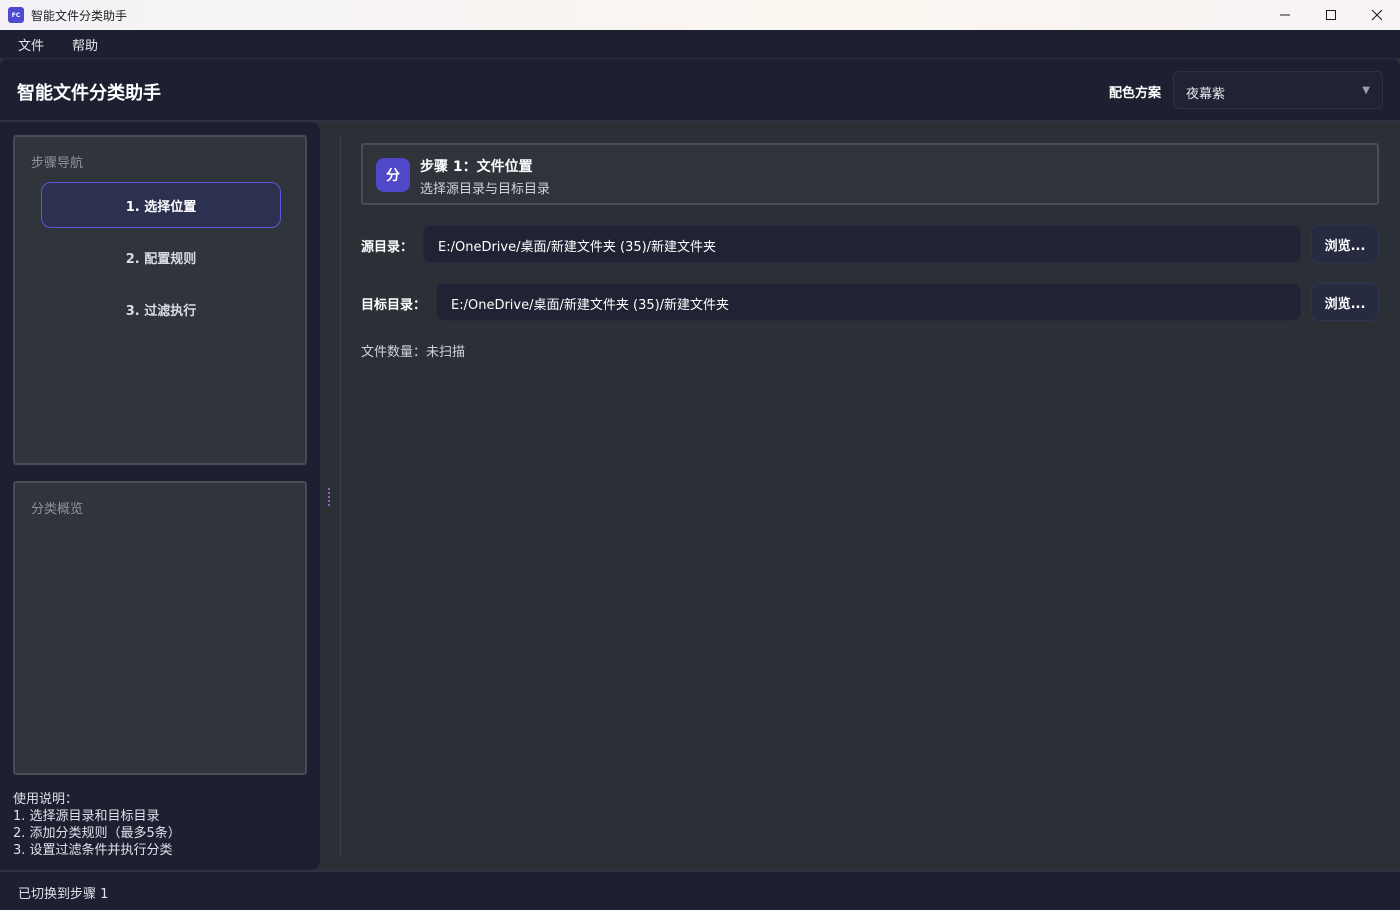 This screenshot has width=1400, height=910. I want to click on maximize-icon, so click(1331, 15).